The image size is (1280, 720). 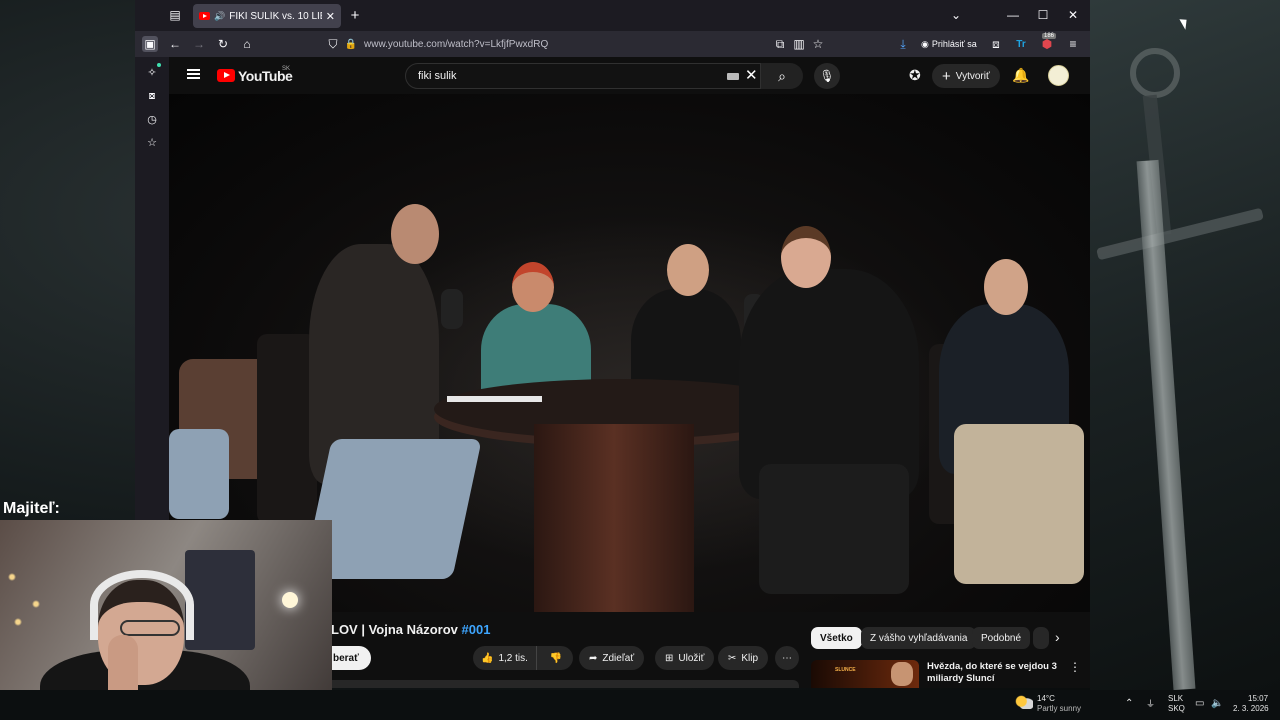 I want to click on mic-tray-icon: ⏚, so click(x=1150, y=704).